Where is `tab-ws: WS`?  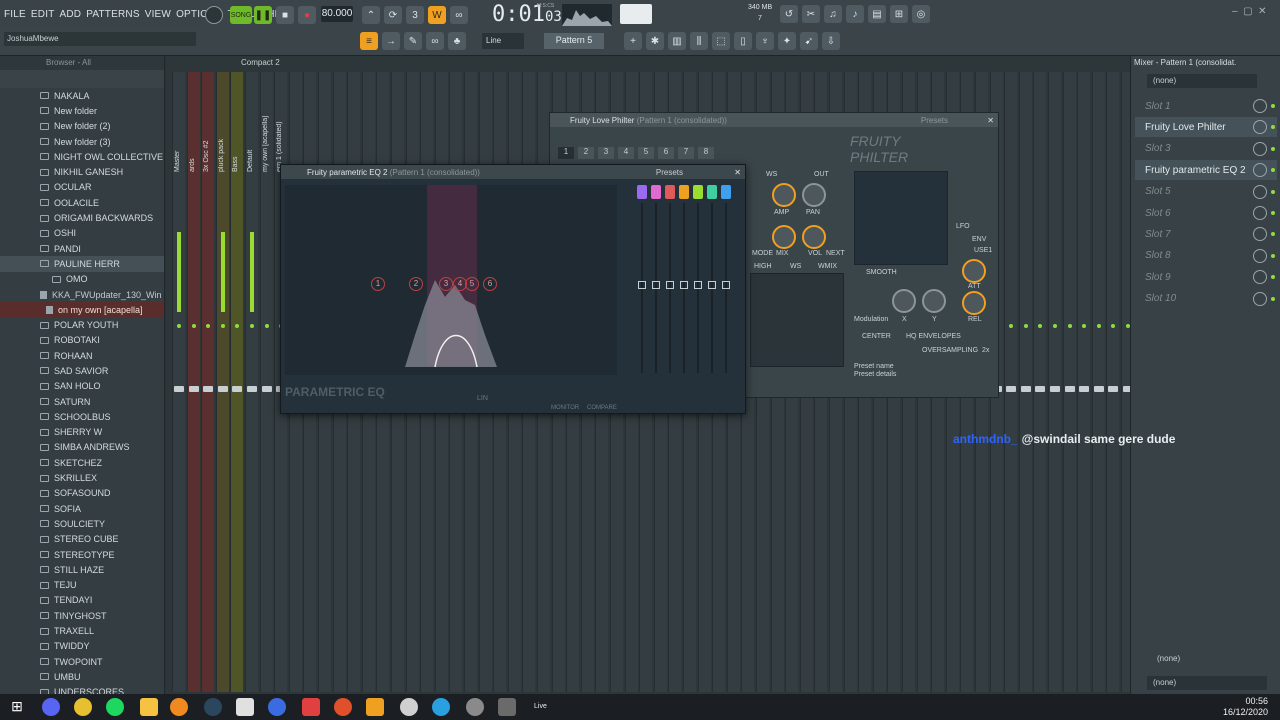
tab-ws: WS is located at coordinates (795, 266).